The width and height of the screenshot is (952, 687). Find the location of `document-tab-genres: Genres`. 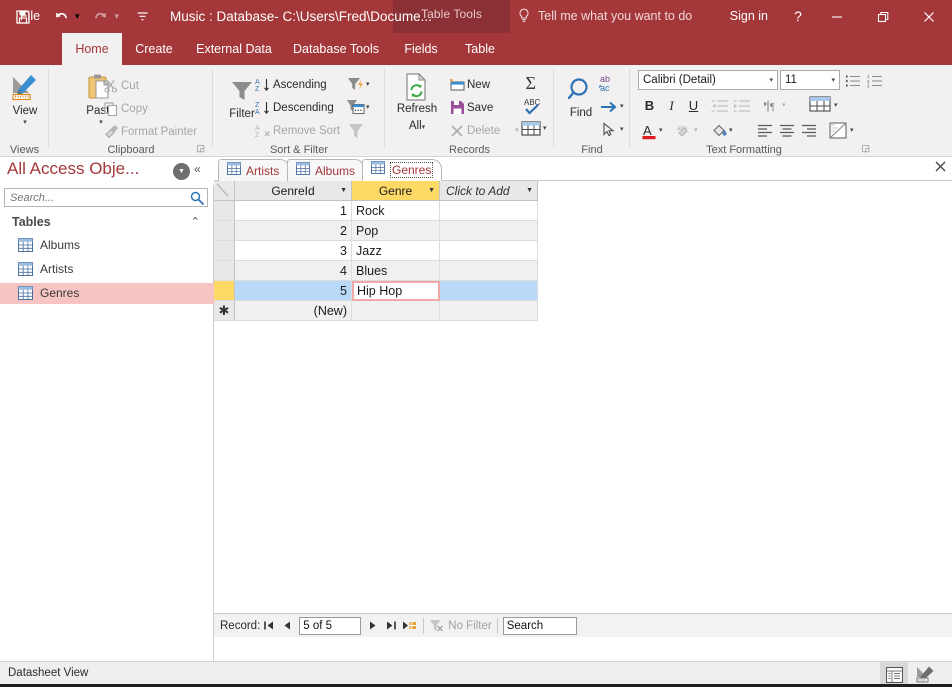

document-tab-genres: Genres is located at coordinates (402, 170).